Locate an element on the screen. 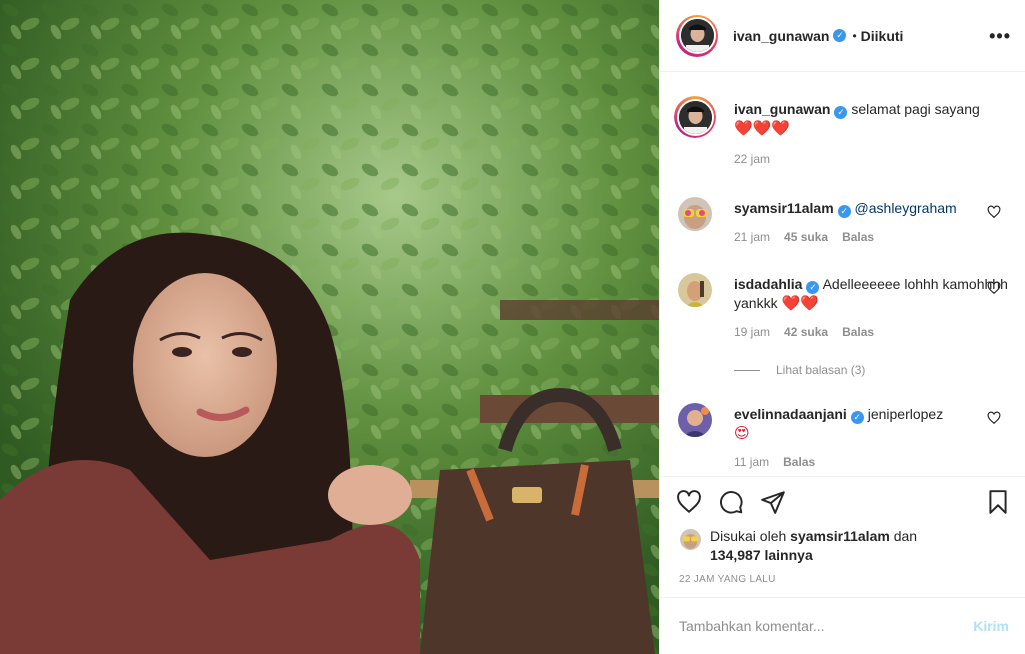  likes-prefix: Disukai oleh is located at coordinates (748, 536).